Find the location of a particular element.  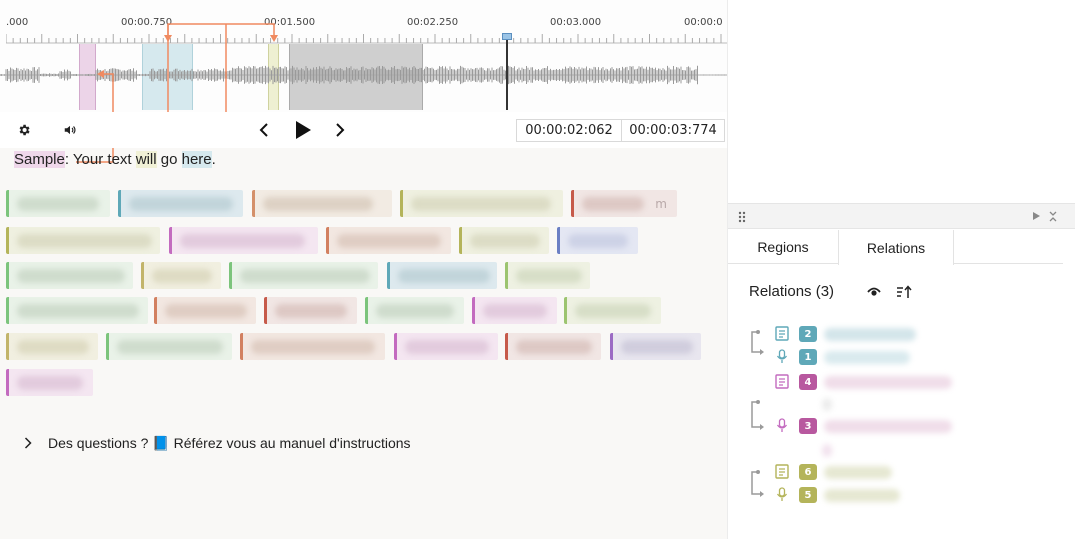

region-badge: 3 is located at coordinates (808, 426).